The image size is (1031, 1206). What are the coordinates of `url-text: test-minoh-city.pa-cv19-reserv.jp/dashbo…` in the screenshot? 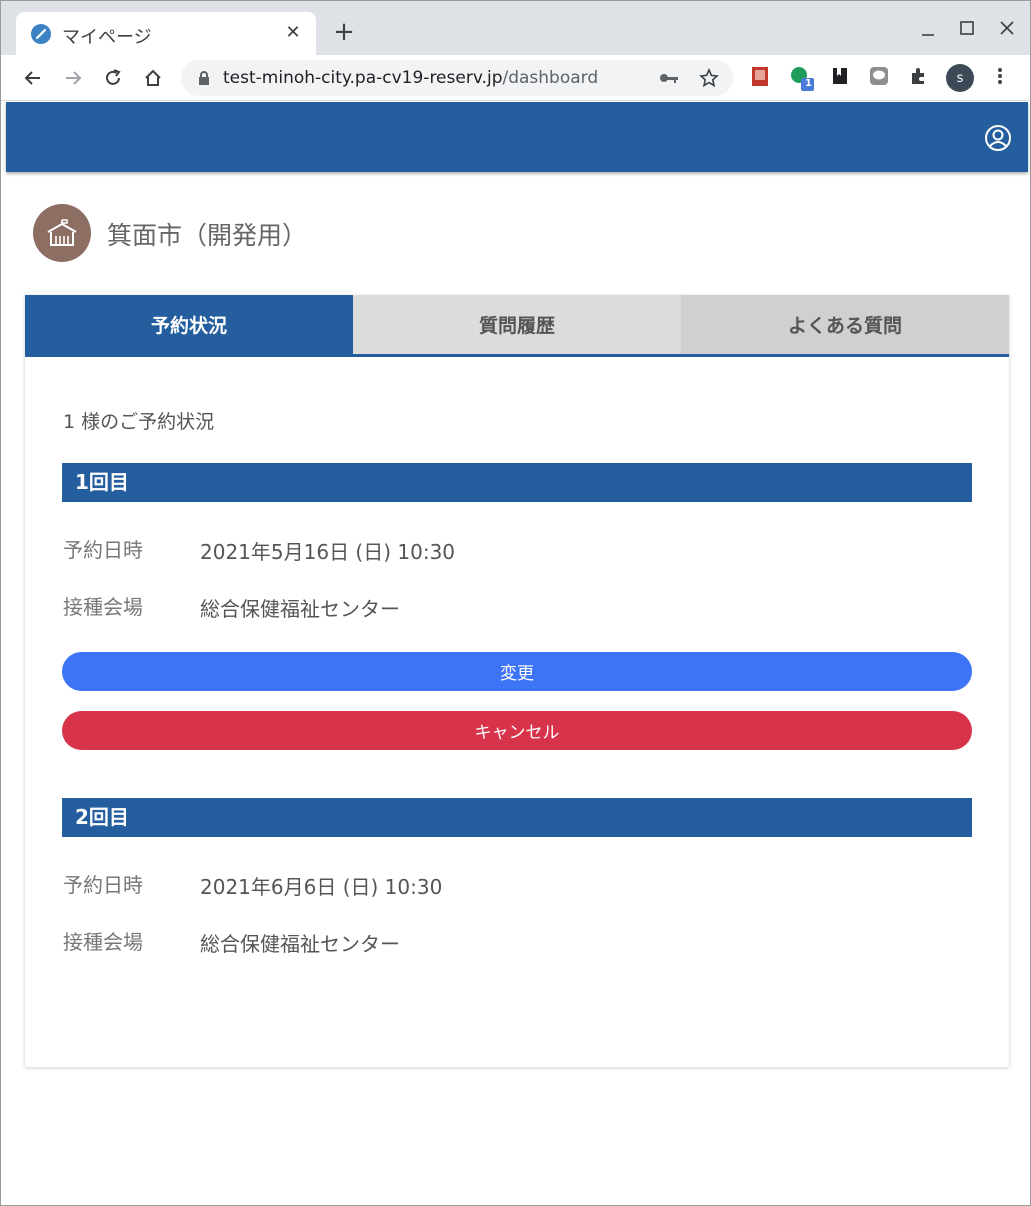 It's located at (410, 78).